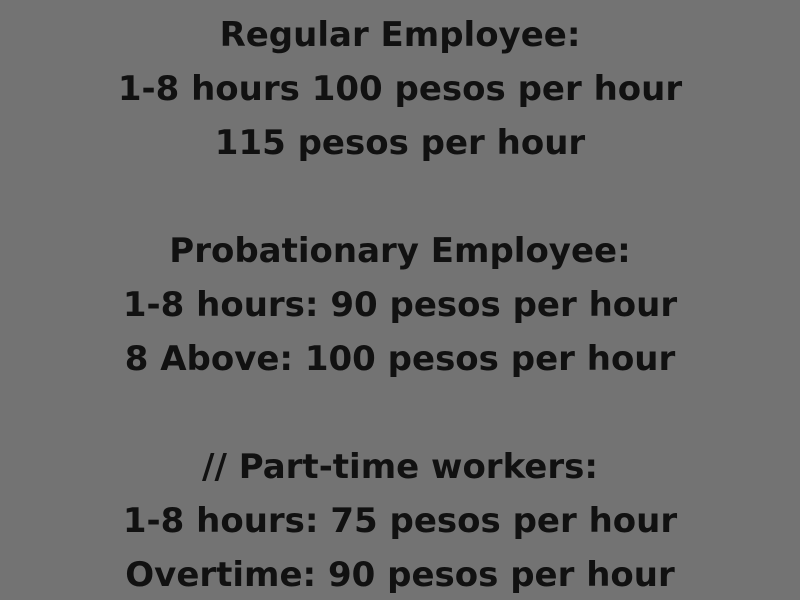 This screenshot has width=800, height=600. I want to click on section-heading: Probationary Employee:, so click(400, 251).